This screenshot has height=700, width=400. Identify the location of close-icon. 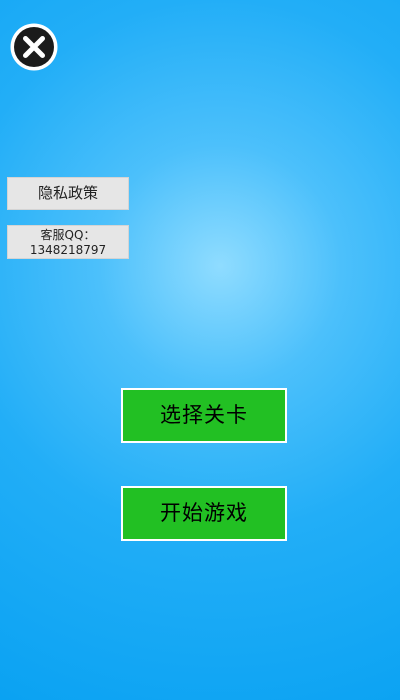
(34, 47).